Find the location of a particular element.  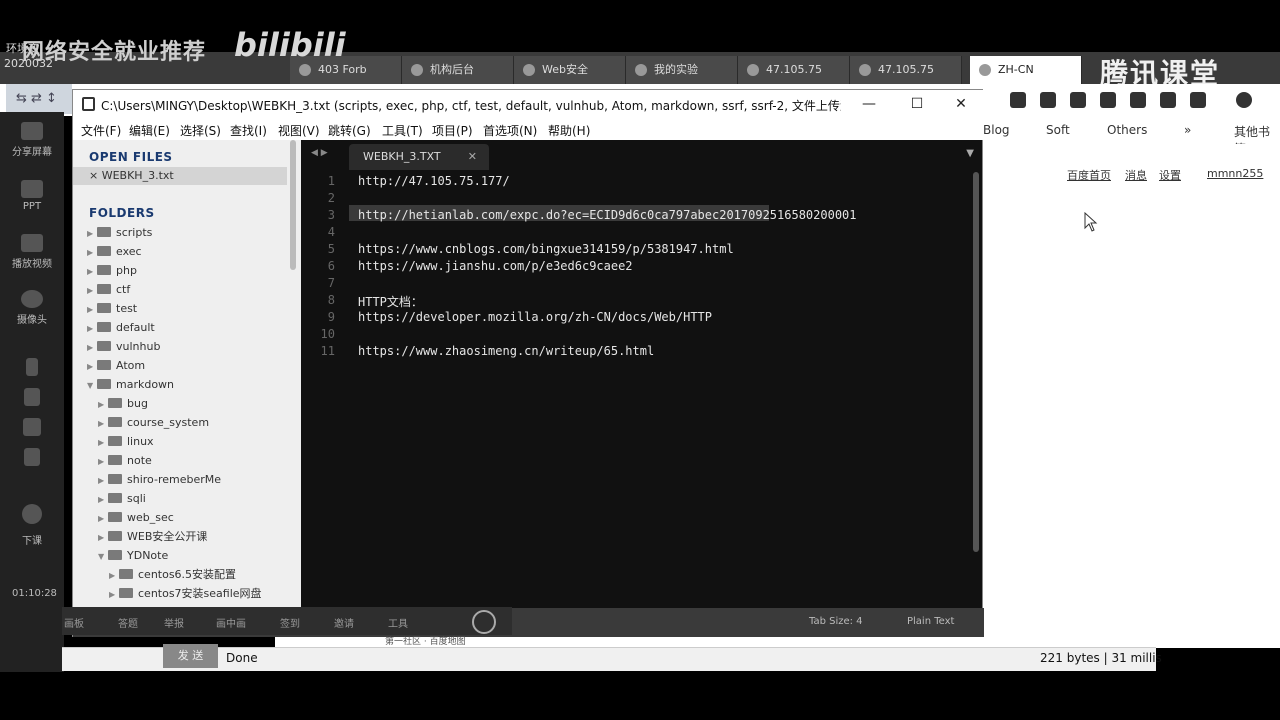

open-file-item: × WEBKH_3.txt is located at coordinates (180, 176).